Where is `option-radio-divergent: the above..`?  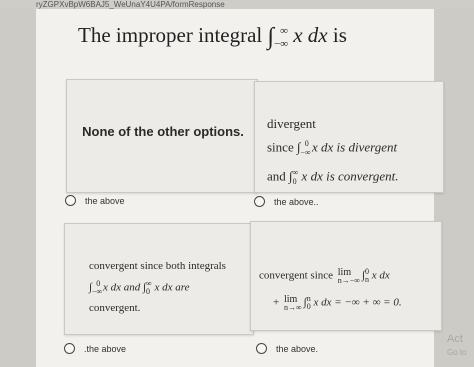 option-radio-divergent: the above.. is located at coordinates (286, 201).